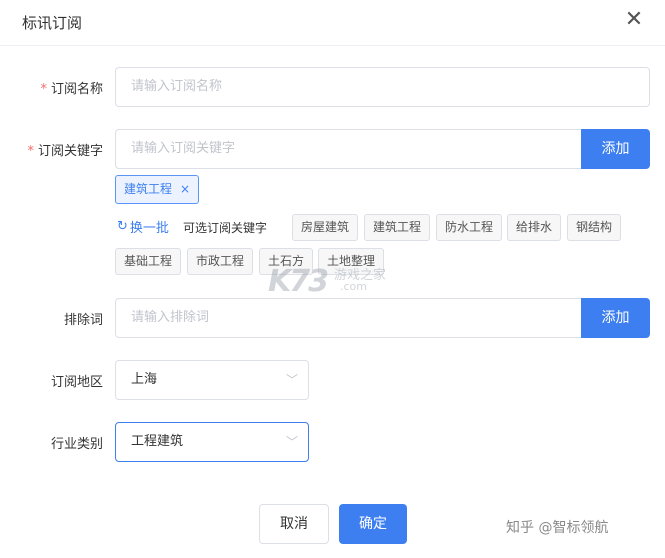 The height and width of the screenshot is (558, 665). I want to click on industry-value: 工程建筑, so click(157, 441).